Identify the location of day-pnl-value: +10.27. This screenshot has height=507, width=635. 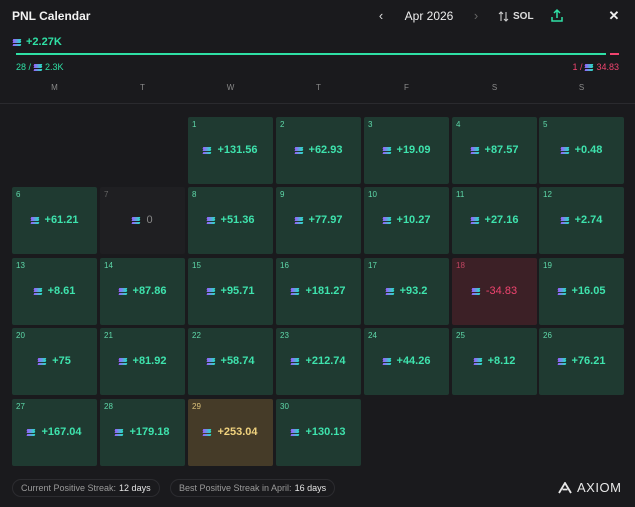
(413, 220).